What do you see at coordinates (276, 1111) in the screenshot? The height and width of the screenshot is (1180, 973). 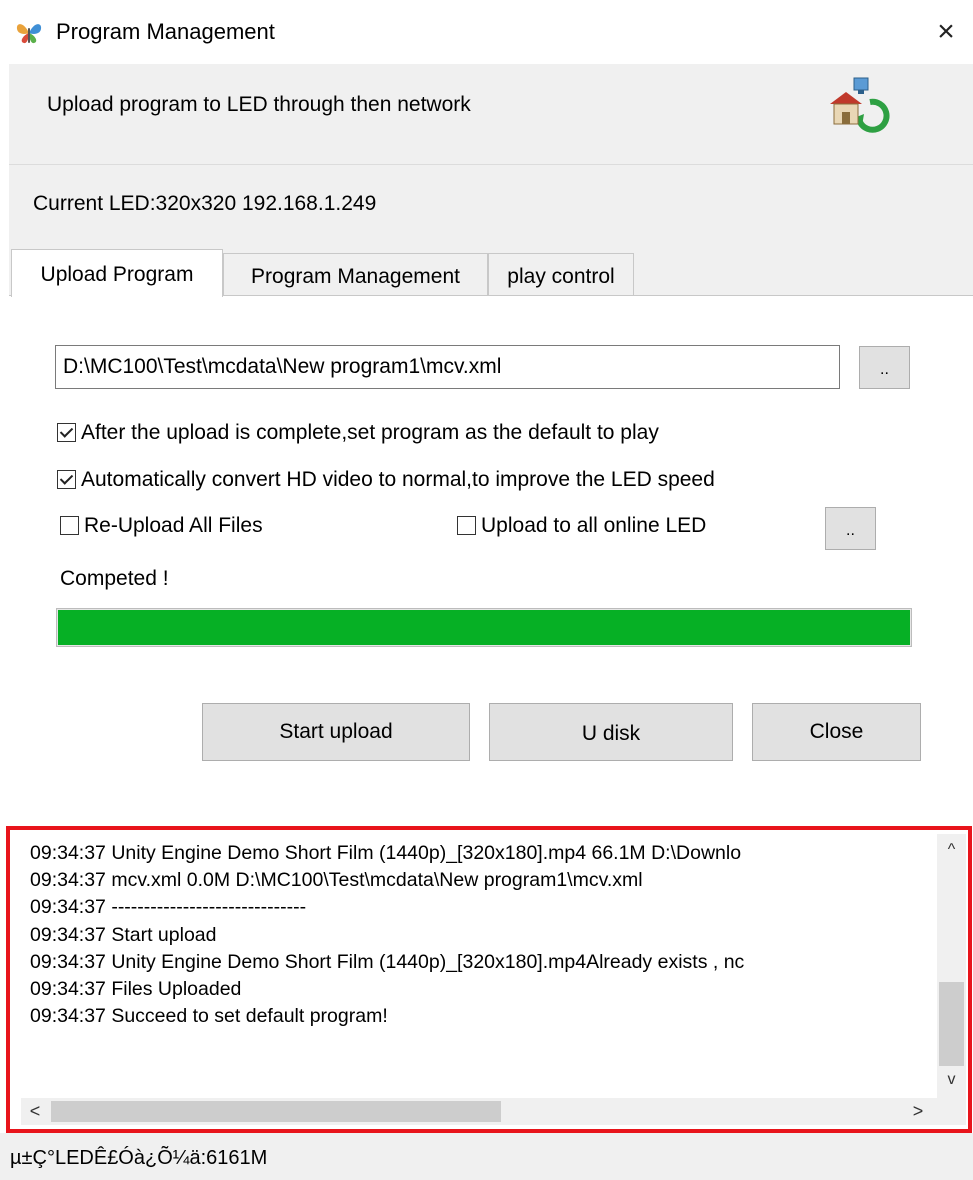 I see `horizontal-scroll-thumb` at bounding box center [276, 1111].